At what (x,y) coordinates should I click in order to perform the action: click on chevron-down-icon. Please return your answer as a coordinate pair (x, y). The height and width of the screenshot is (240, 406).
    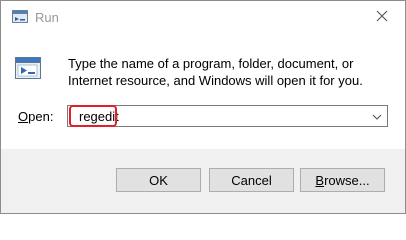
    Looking at the image, I should click on (377, 116).